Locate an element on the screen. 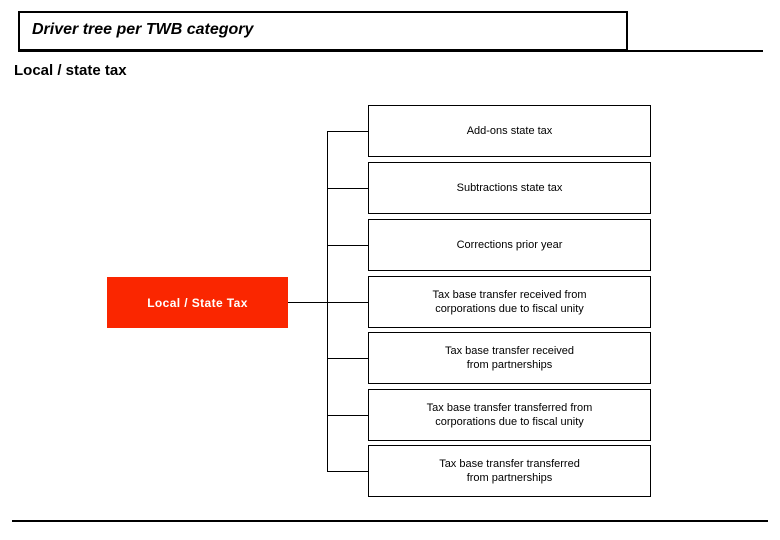  subtitle: Local / state tax is located at coordinates (70, 70).